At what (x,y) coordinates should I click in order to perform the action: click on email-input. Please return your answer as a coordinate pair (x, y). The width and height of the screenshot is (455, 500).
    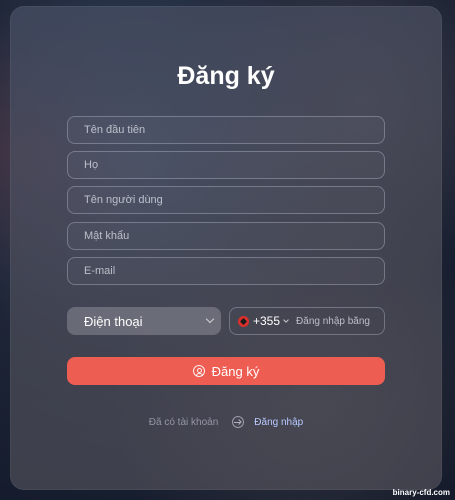
    Looking at the image, I should click on (226, 271).